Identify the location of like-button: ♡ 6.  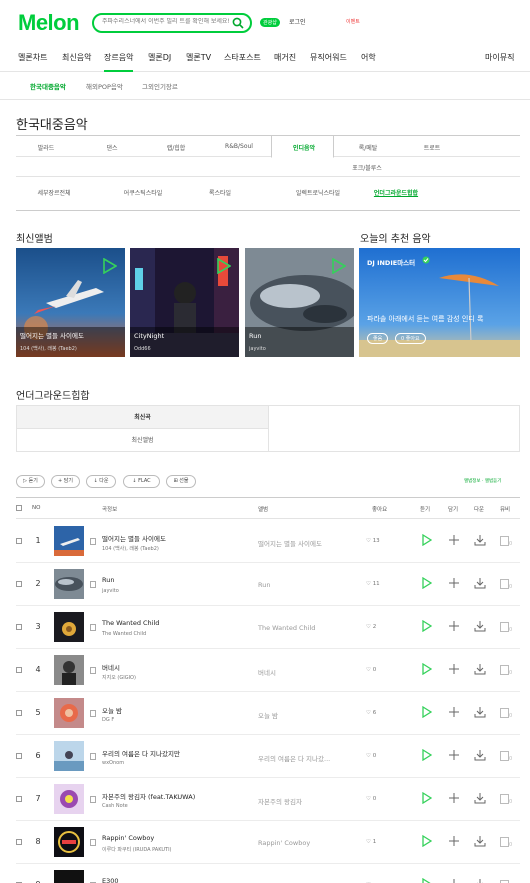
(371, 713).